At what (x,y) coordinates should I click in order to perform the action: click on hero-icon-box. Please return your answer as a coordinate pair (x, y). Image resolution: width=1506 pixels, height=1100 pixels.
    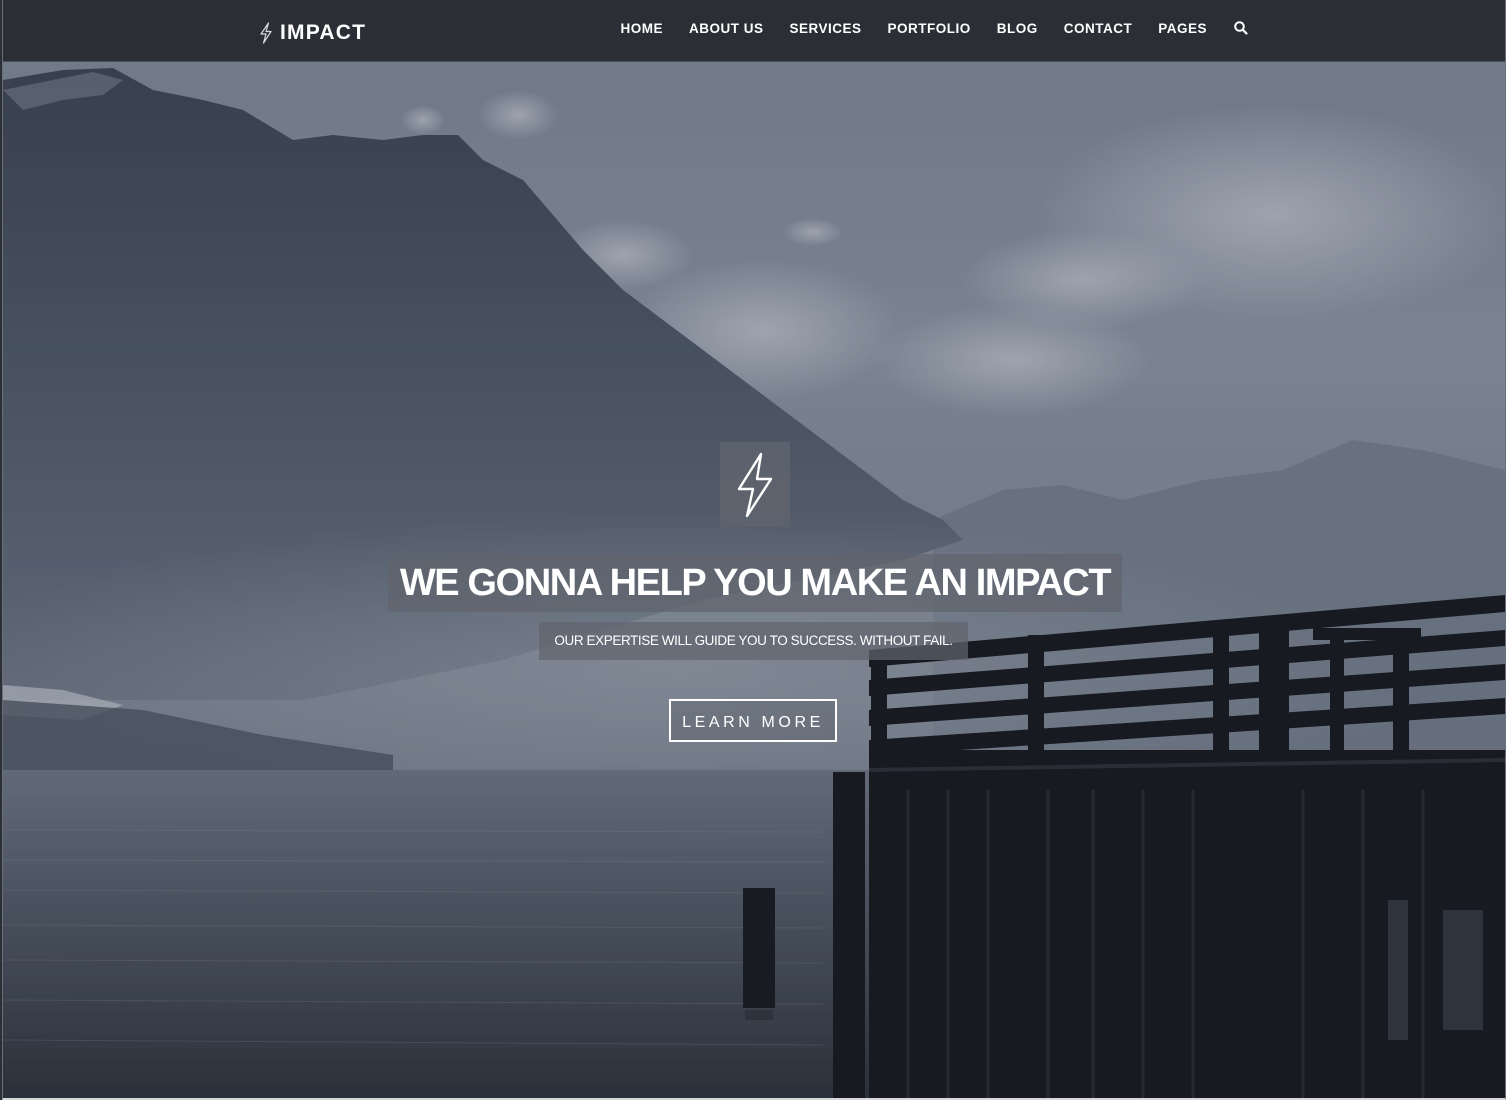
    Looking at the image, I should click on (755, 484).